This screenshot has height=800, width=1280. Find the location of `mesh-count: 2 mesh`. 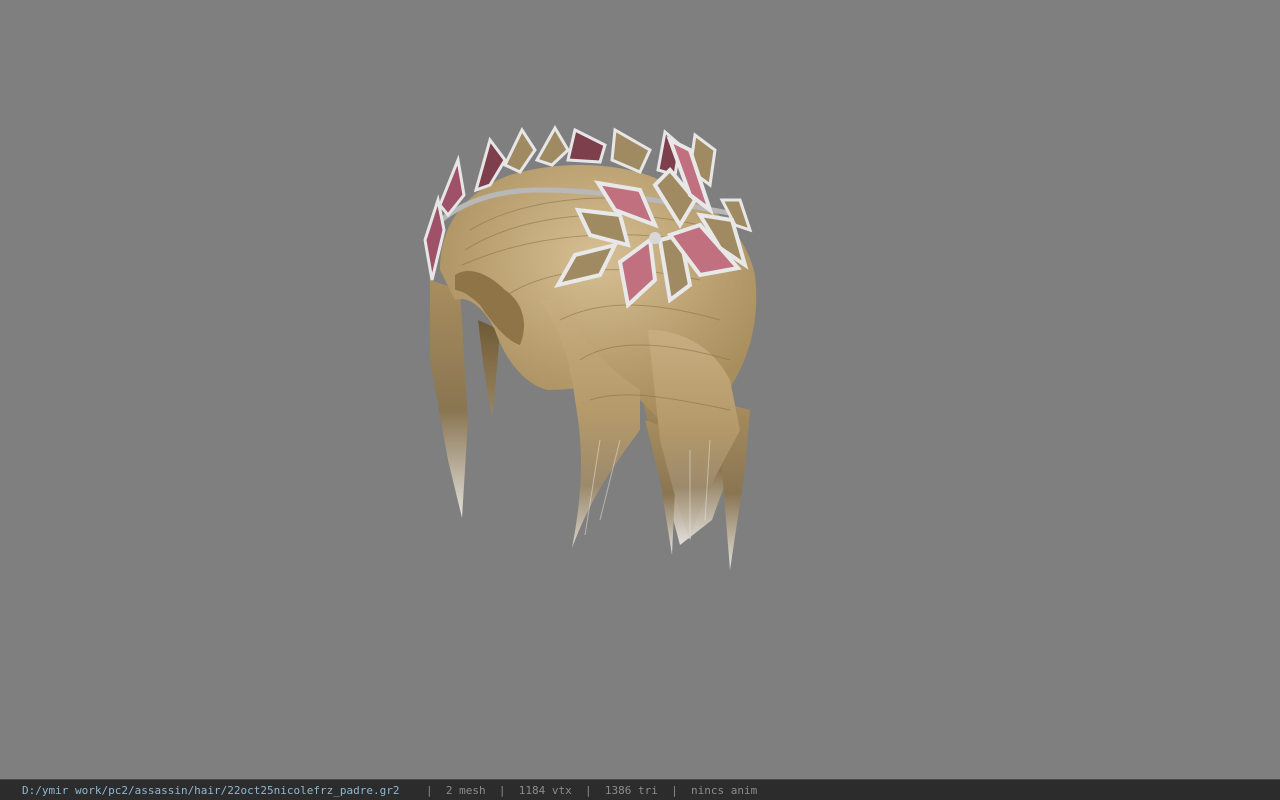

mesh-count: 2 mesh is located at coordinates (465, 790).